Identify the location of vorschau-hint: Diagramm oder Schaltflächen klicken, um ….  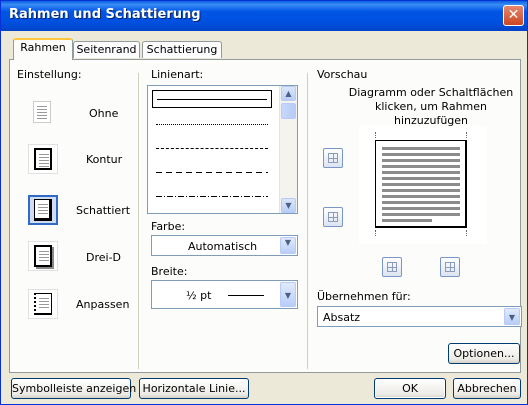
(431, 106).